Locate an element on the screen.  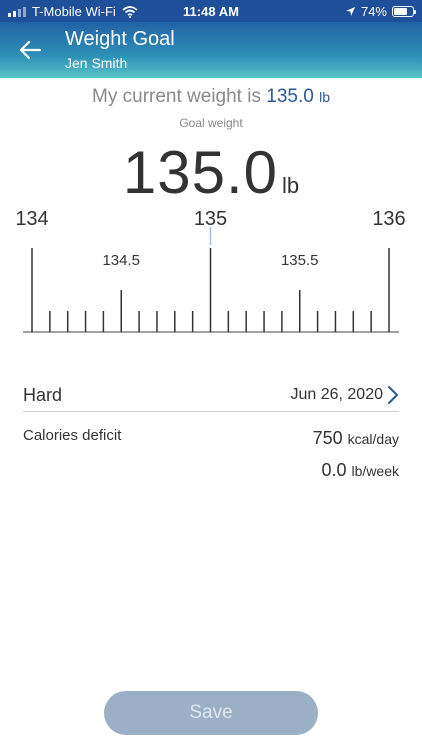
status-right: 74% is located at coordinates (380, 11).